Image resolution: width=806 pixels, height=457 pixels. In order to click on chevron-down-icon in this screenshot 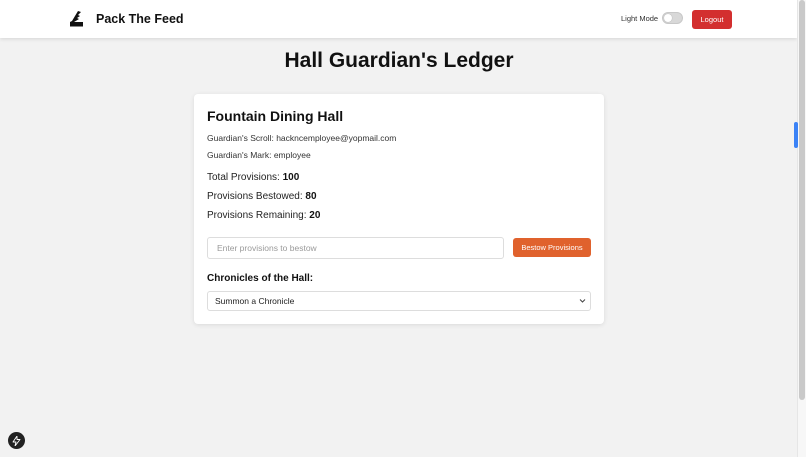, I will do `click(582, 301)`.